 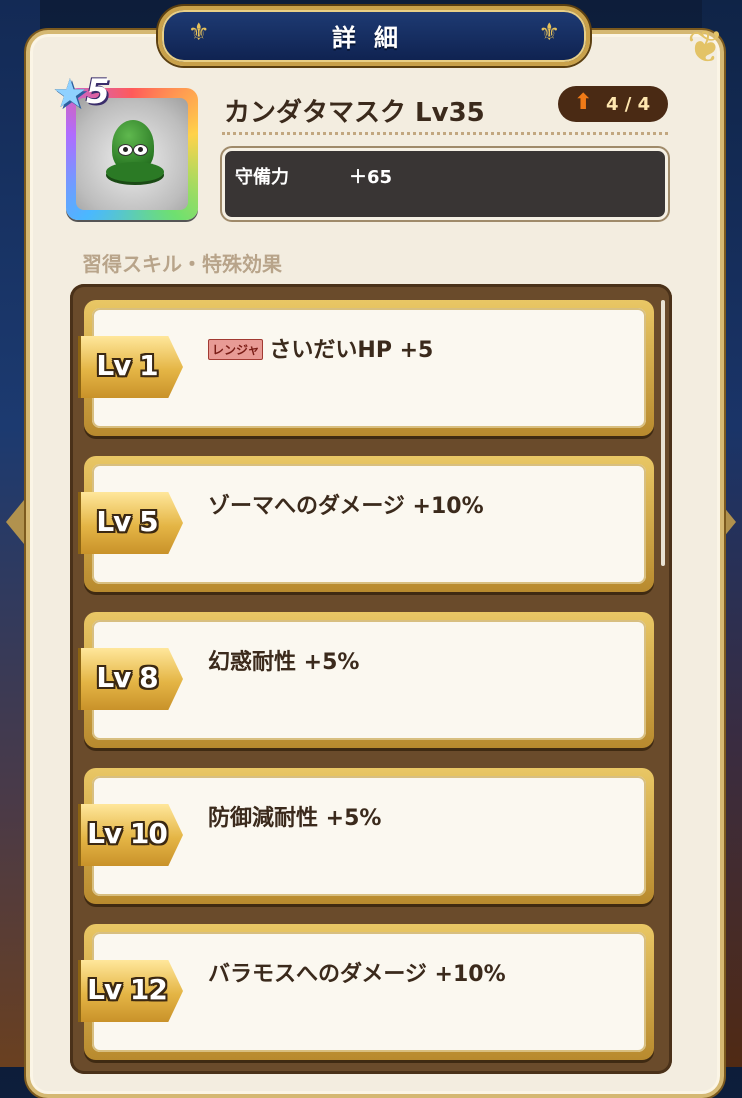 I want to click on skill-card: バラモスへのダメージ +10% Lv 12, so click(x=366, y=992).